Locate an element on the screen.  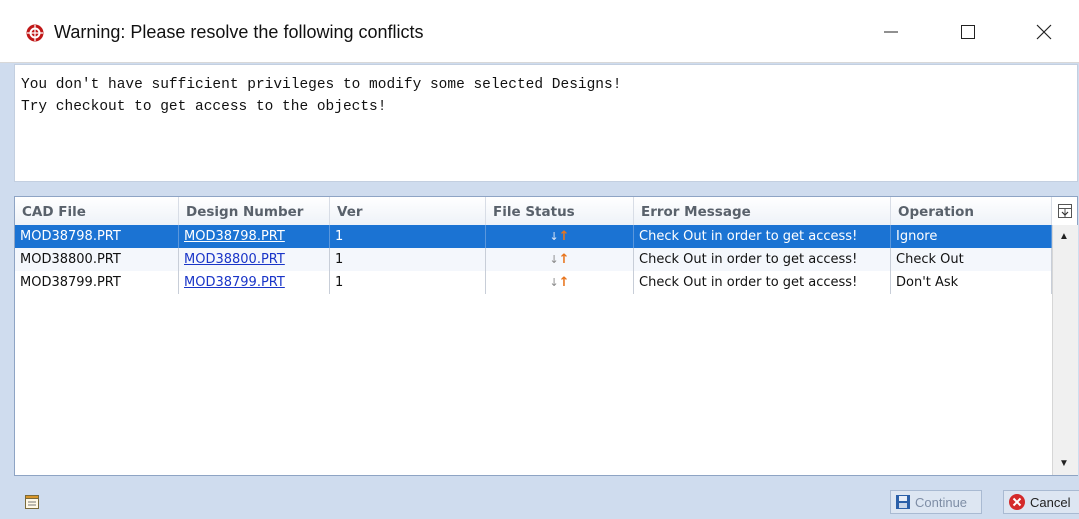
minimize-icon is located at coordinates (891, 32).